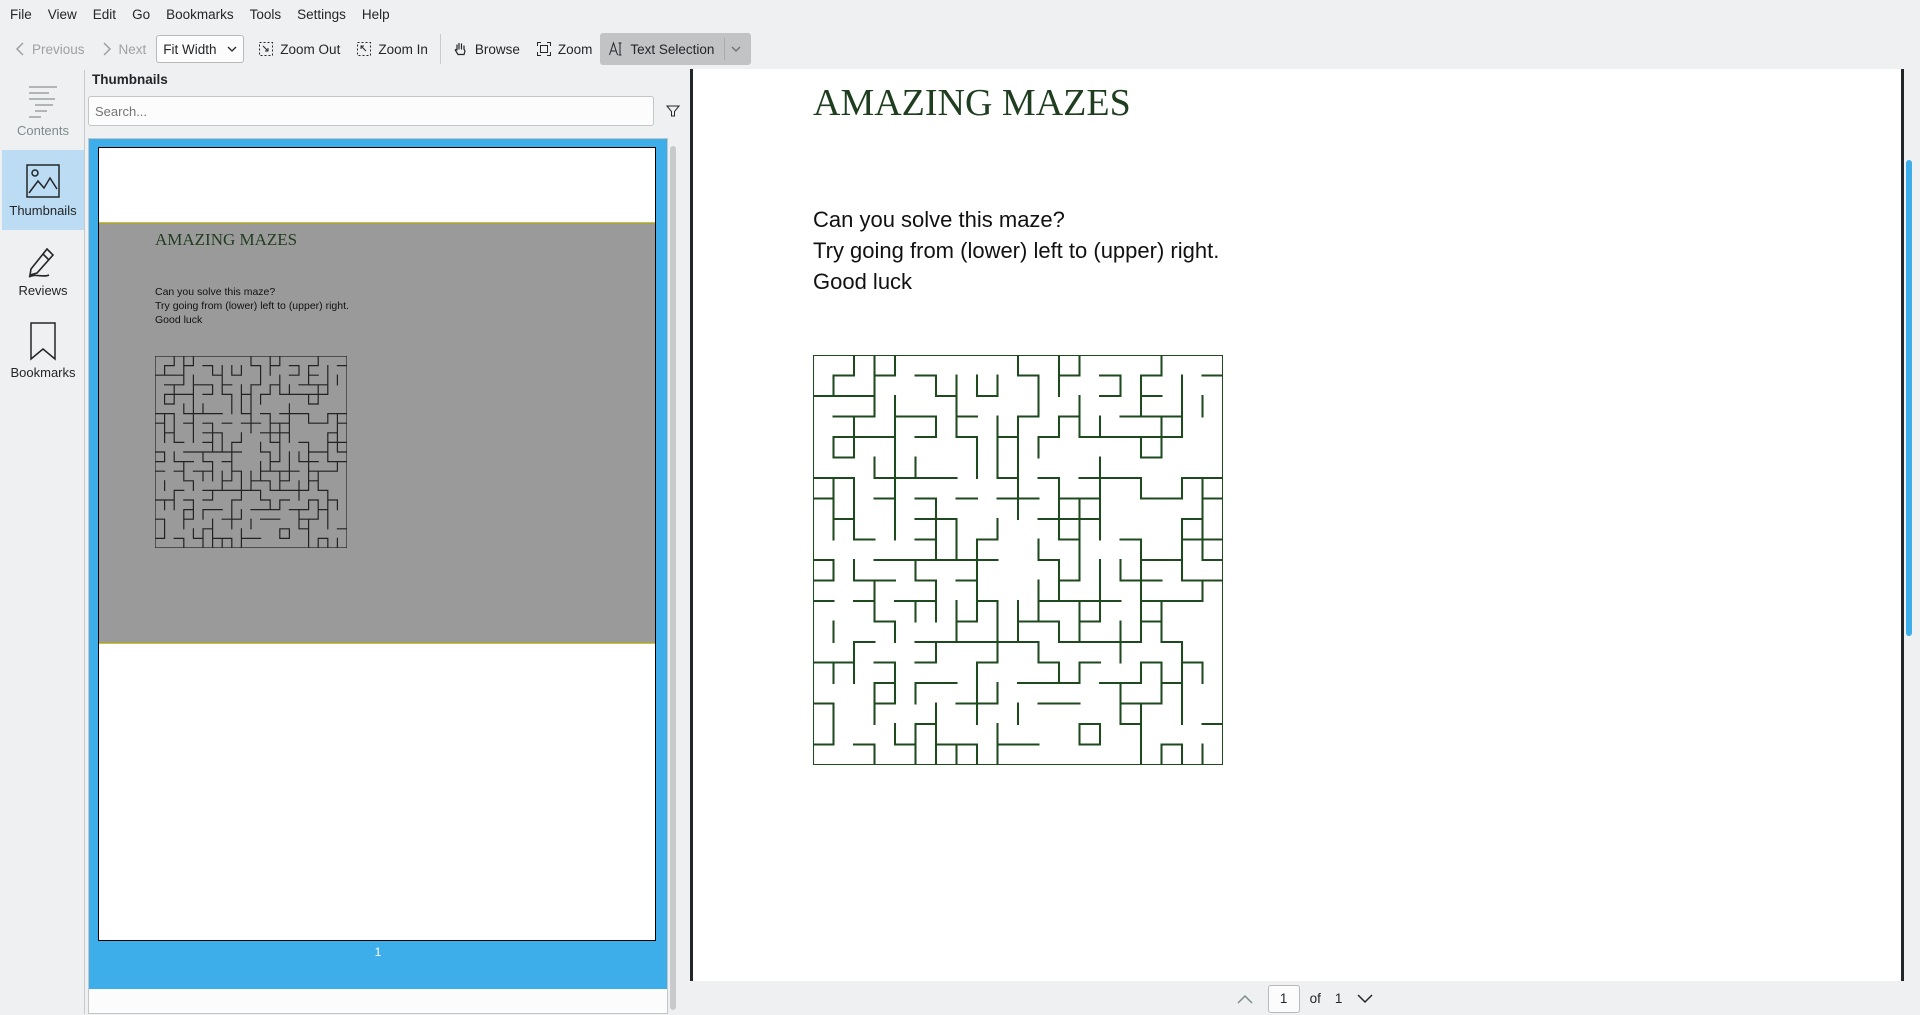 The height and width of the screenshot is (1015, 1920). I want to click on sidebar: Contents Thumbnails Reviews Bookmarks, so click(43, 542).